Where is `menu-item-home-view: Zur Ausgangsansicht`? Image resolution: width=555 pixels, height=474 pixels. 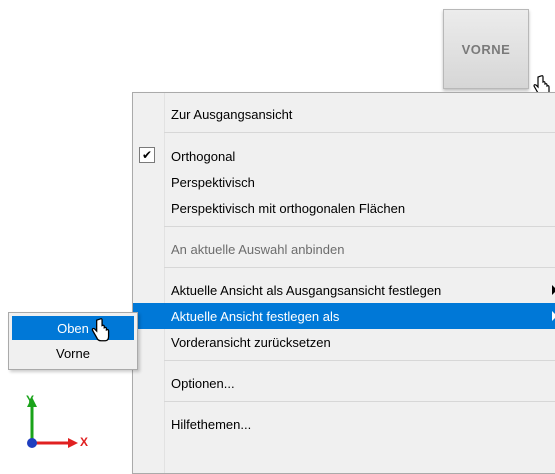 menu-item-home-view: Zur Ausgangsansicht is located at coordinates (344, 114).